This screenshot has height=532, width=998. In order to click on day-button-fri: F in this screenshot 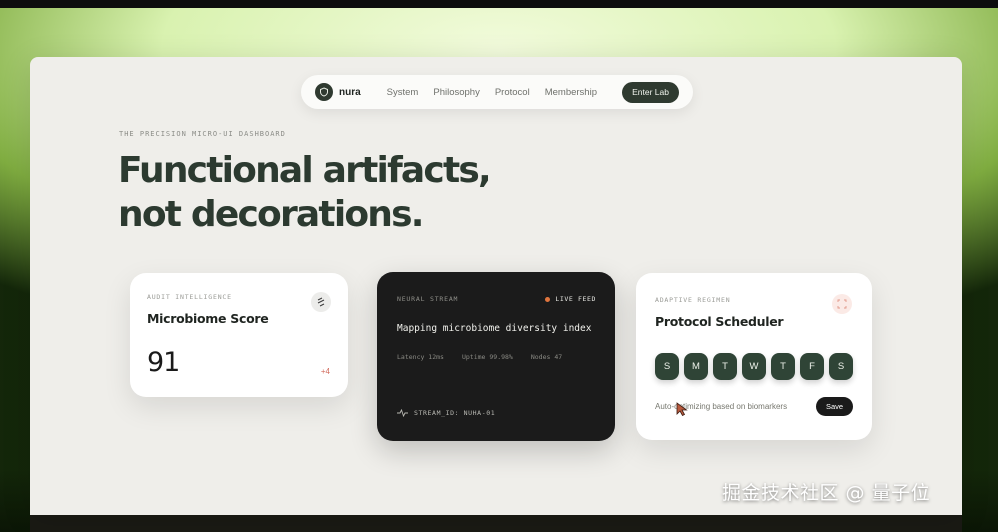, I will do `click(812, 366)`.